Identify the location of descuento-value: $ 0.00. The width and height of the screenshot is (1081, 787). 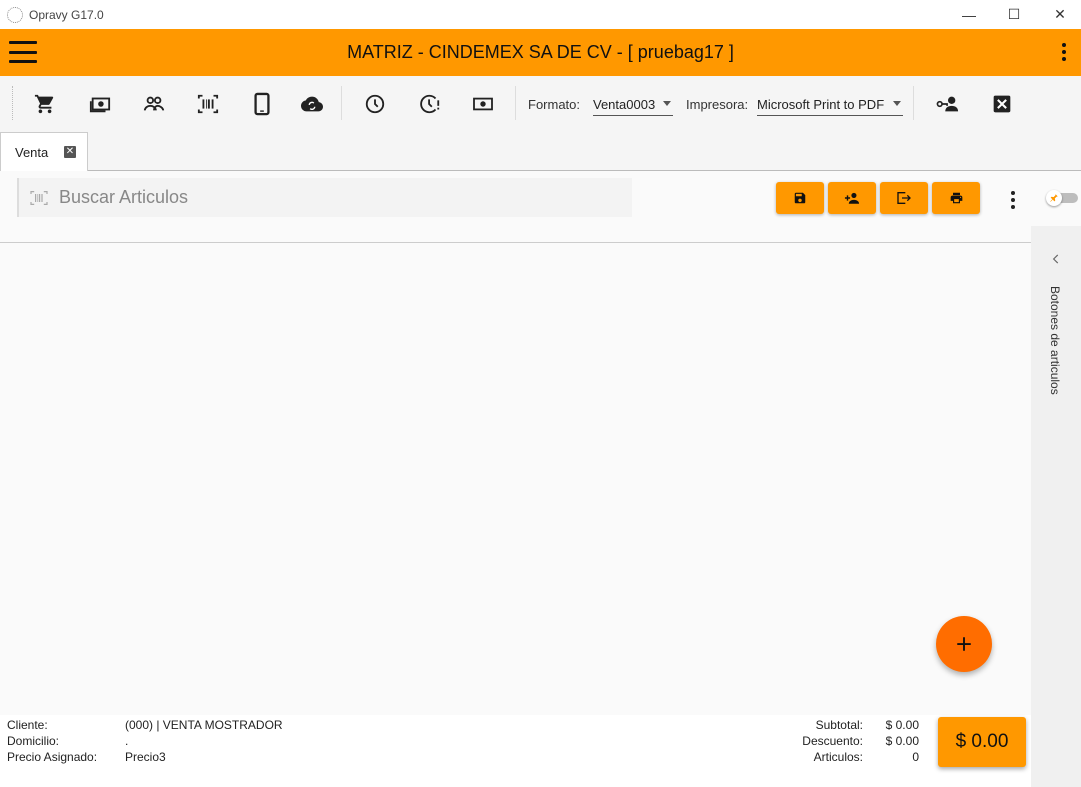
(902, 741).